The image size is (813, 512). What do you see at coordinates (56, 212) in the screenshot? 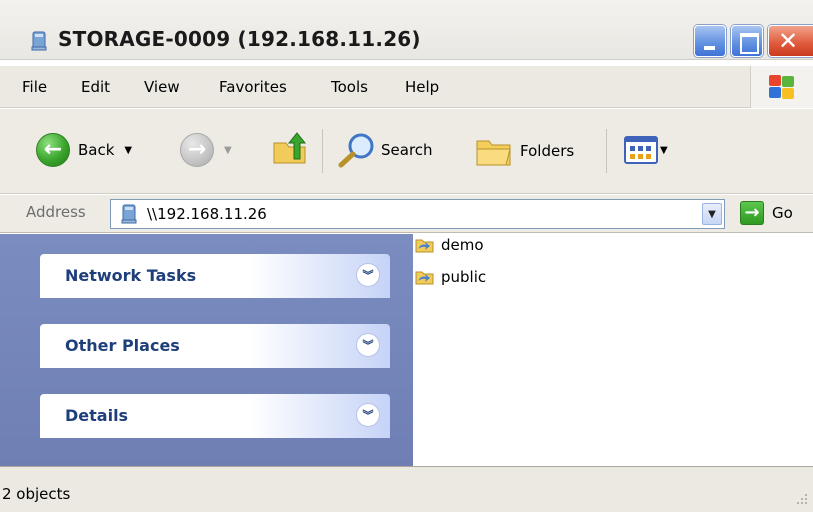
I see `address-label: Address` at bounding box center [56, 212].